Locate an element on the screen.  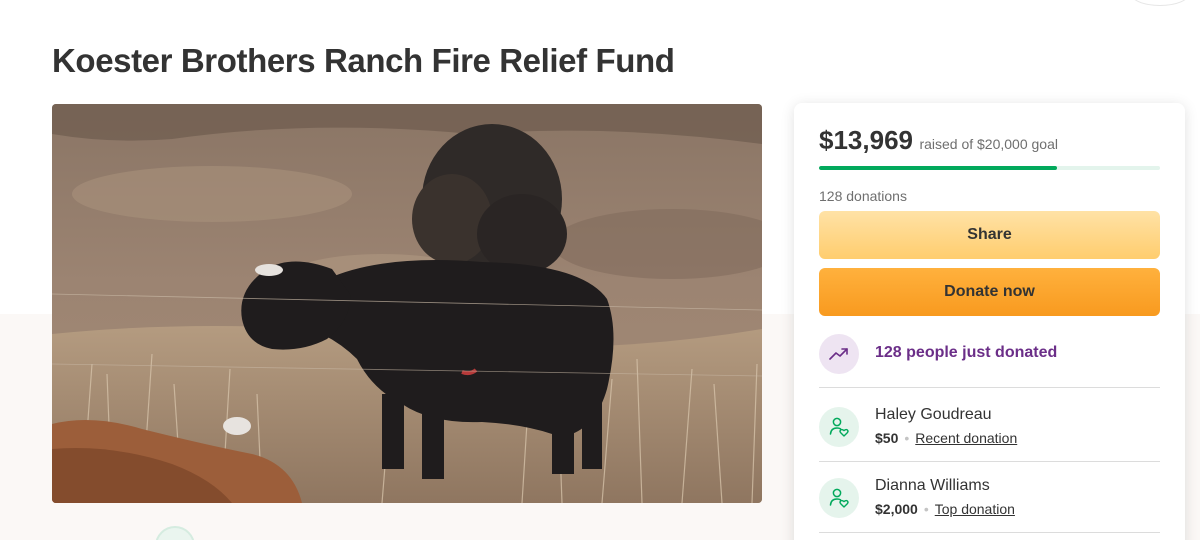
donations-count: 128 donations is located at coordinates (863, 196).